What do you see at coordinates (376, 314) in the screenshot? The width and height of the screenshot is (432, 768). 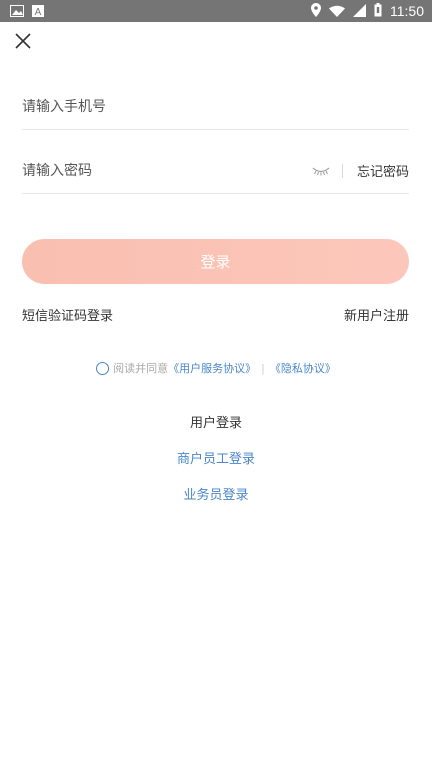 I see `register-link: 新用户注册` at bounding box center [376, 314].